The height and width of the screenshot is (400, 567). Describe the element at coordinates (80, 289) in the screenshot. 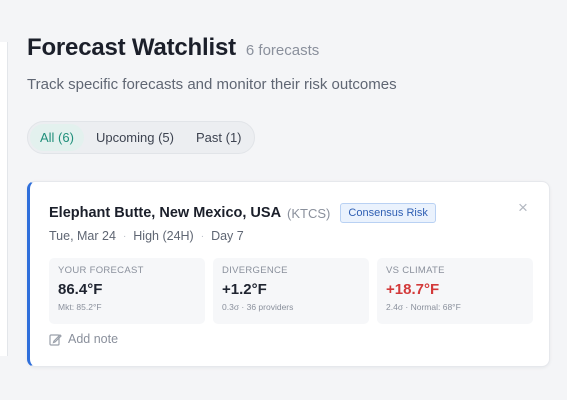

I see `metric-value: 86.4°F` at that location.